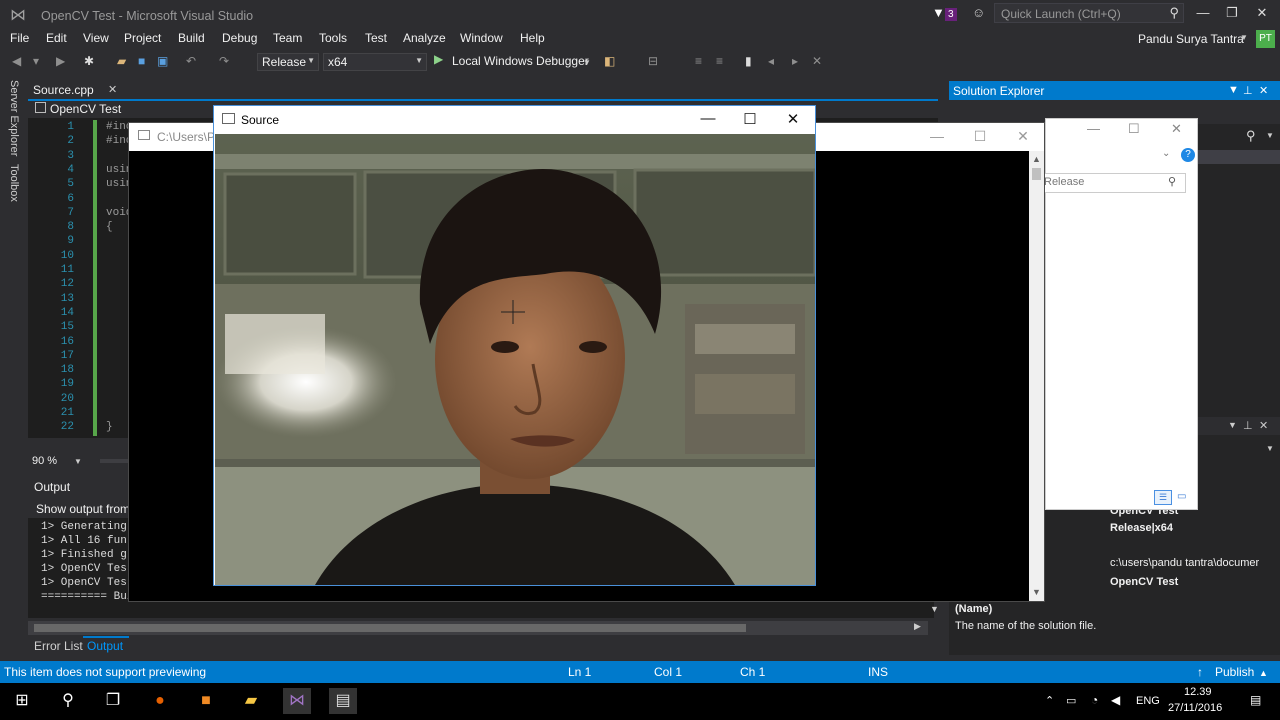 This screenshot has width=1280, height=720. Describe the element at coordinates (106, 645) in the screenshot. I see `tab-output: Output` at that location.